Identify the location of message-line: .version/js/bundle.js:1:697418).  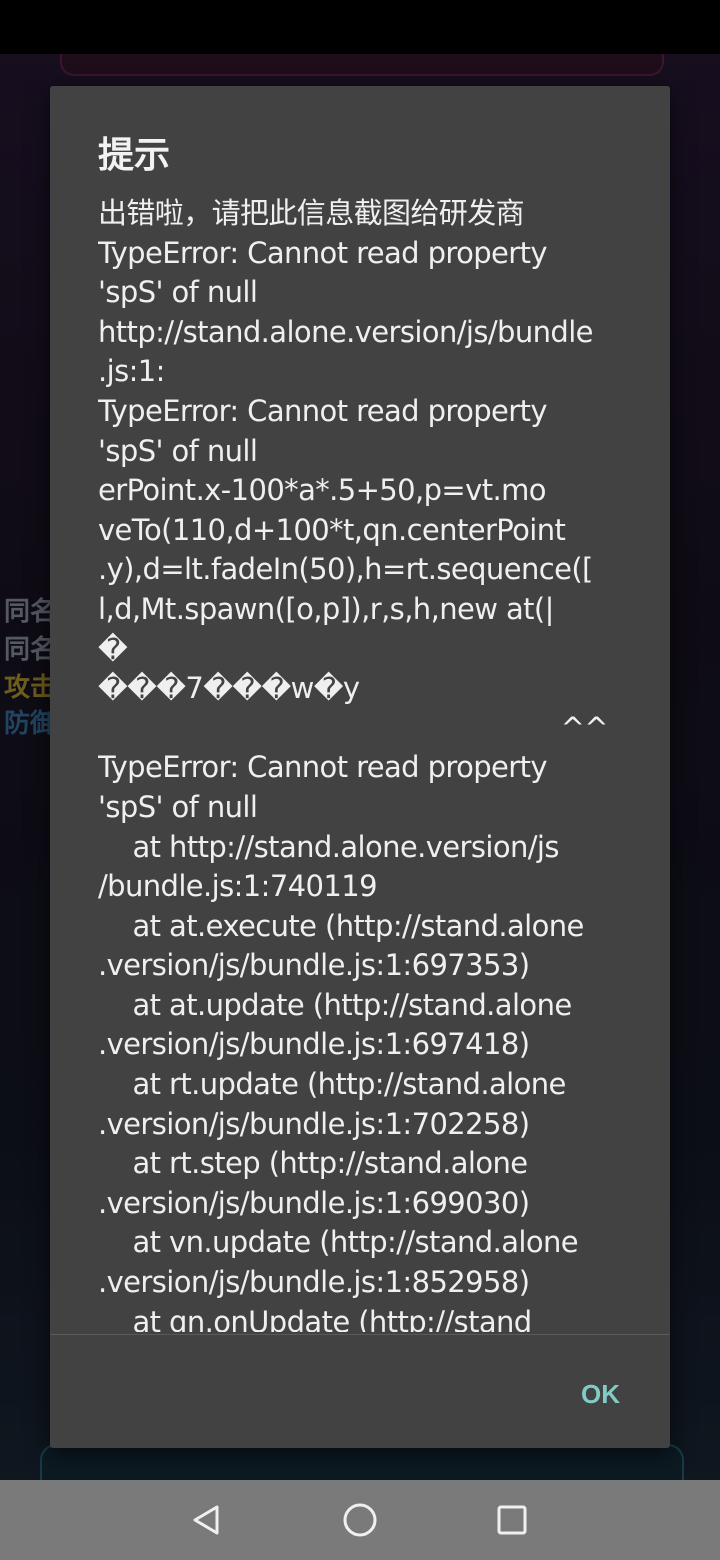
(314, 1044).